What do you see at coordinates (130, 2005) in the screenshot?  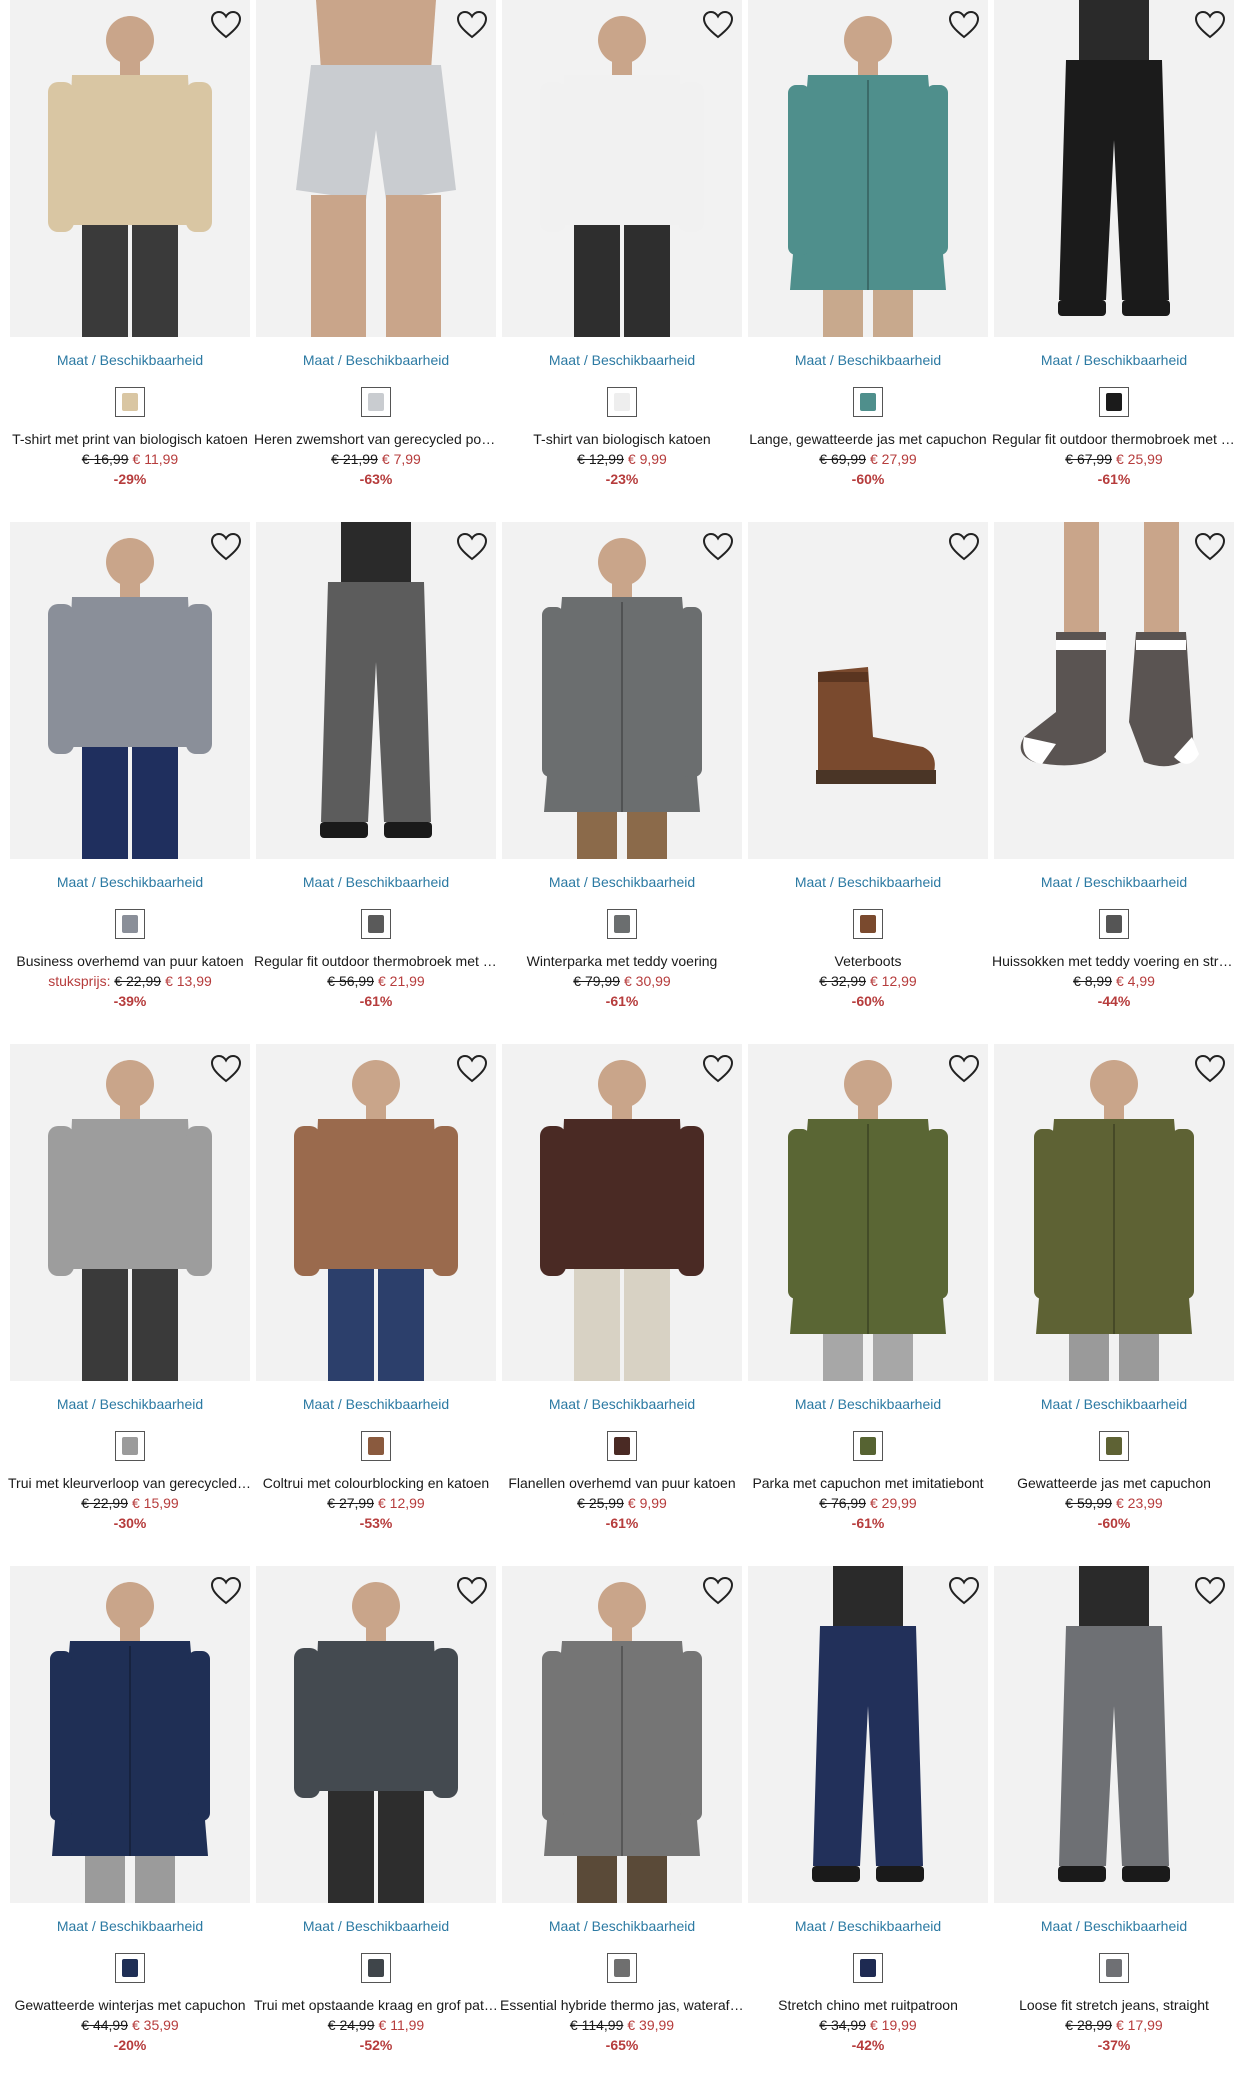 I see `product-name: Gewatteerde winterjas met capuchon` at bounding box center [130, 2005].